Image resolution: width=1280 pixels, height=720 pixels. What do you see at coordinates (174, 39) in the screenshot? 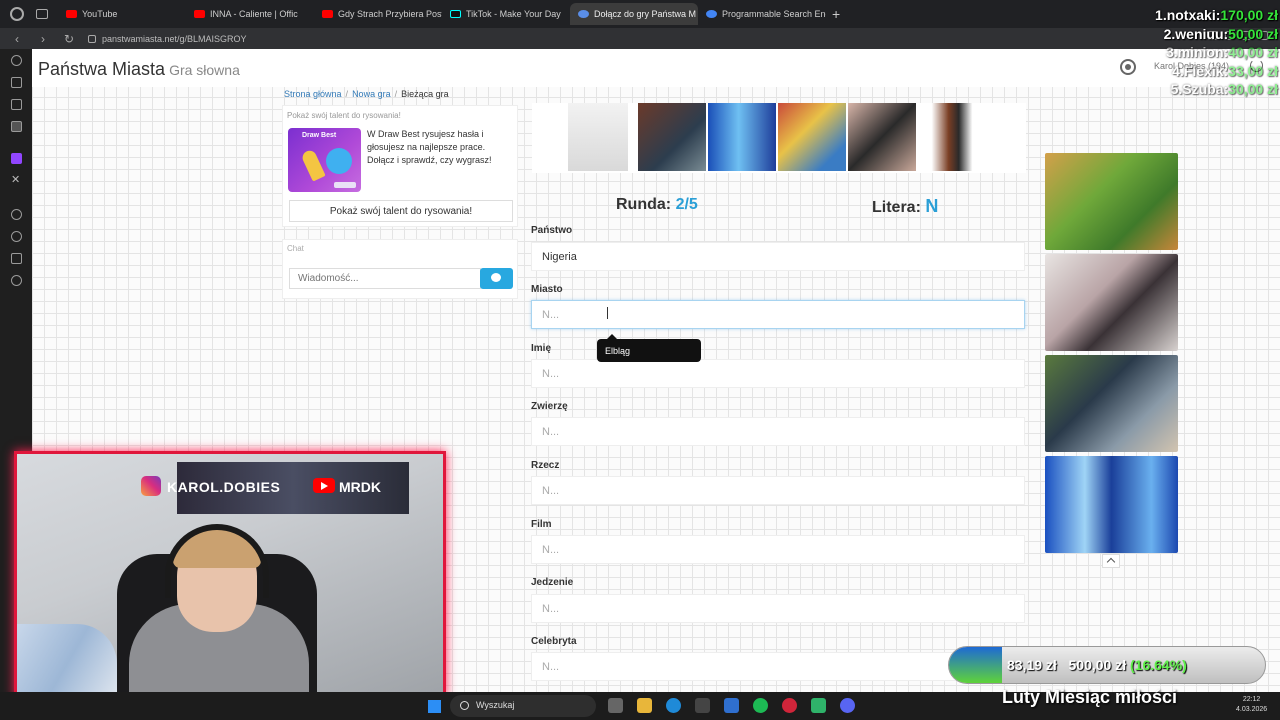
I see `url-field: panstwamiasta.net/g/BLMAISGROY` at bounding box center [174, 39].